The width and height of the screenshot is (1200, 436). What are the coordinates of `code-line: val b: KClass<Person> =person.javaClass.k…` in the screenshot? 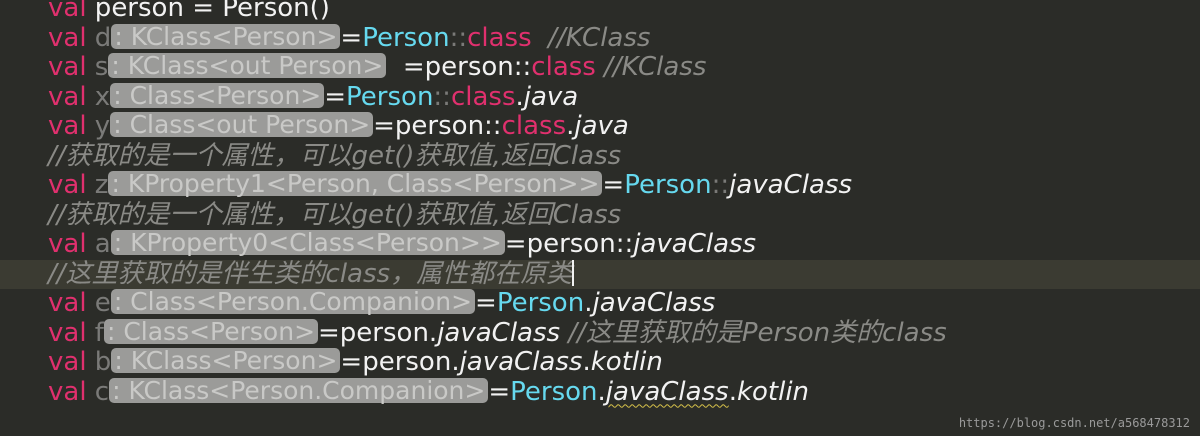 It's located at (600, 362).